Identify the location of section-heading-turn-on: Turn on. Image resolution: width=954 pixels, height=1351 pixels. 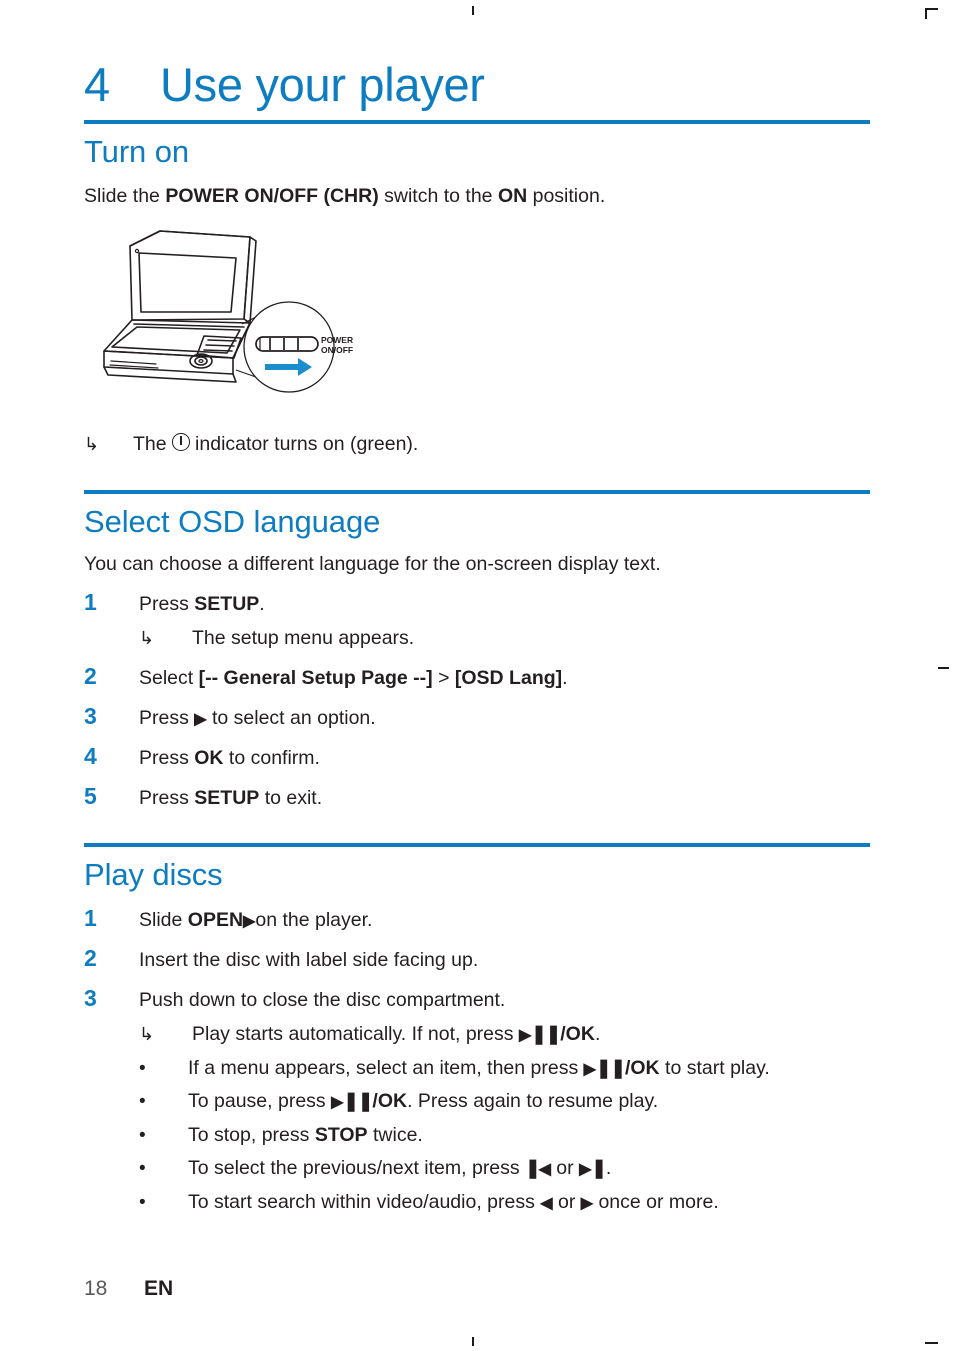
(136, 152).